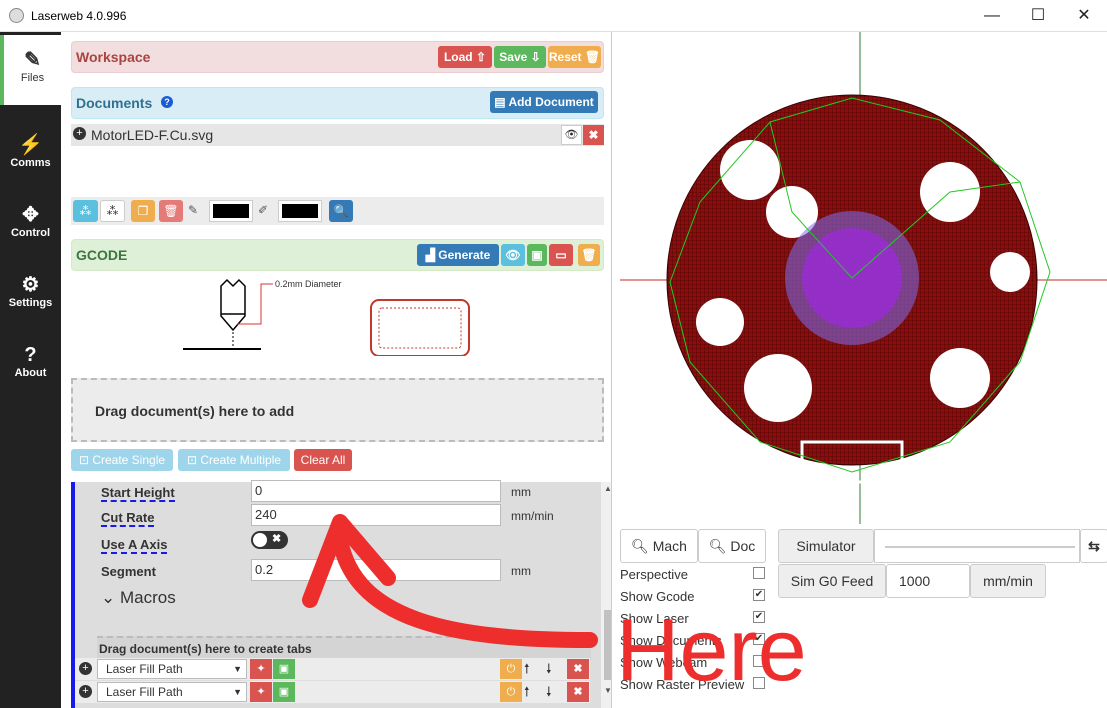 This screenshot has height=708, width=1107. I want to click on document-name: MotorLED-F.Cu.svg, so click(152, 135).